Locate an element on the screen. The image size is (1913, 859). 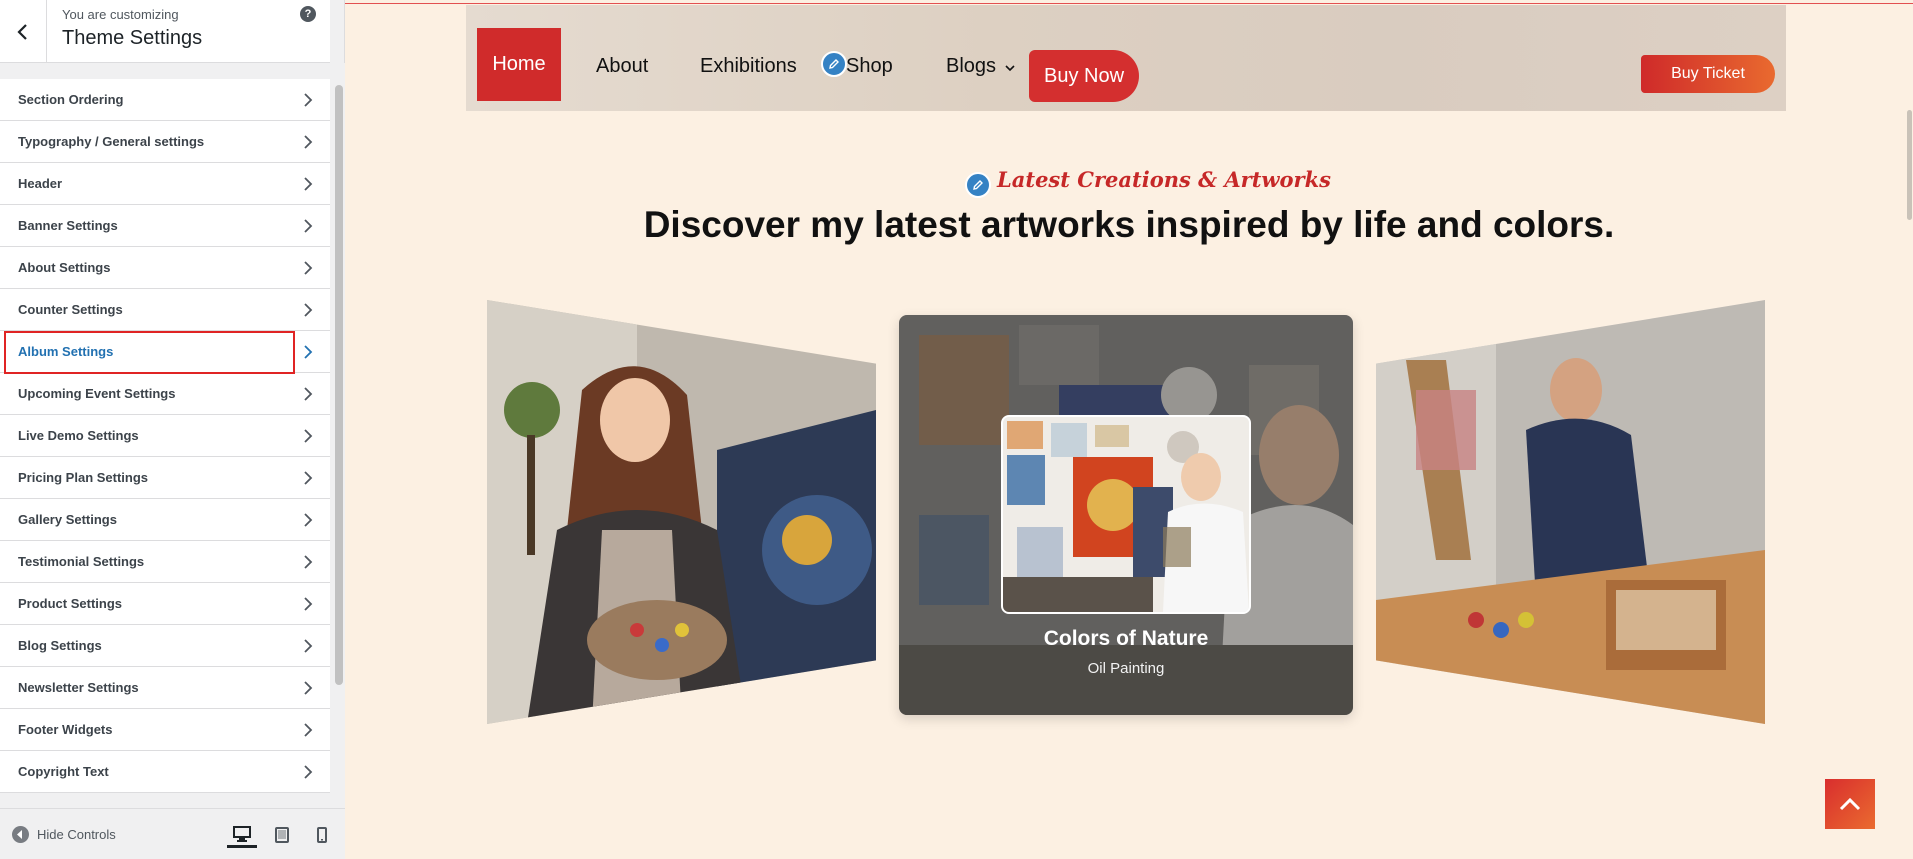
section-item: Blog Settings is located at coordinates (165, 646).